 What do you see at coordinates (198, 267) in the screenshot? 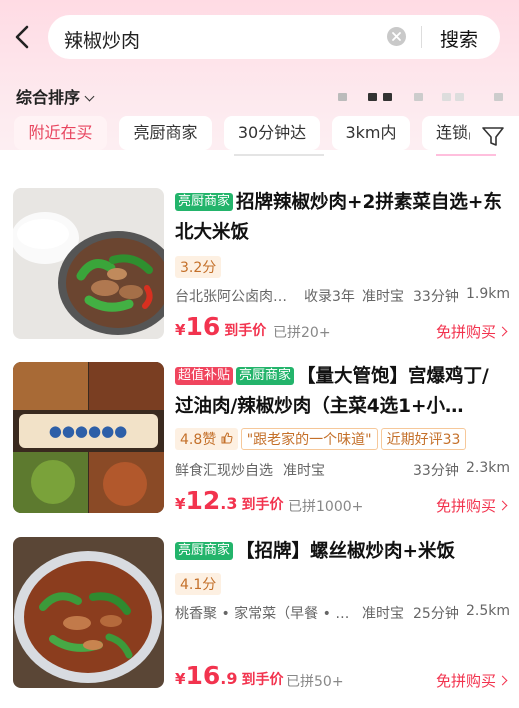
I see `rating-badge: 3.2分` at bounding box center [198, 267].